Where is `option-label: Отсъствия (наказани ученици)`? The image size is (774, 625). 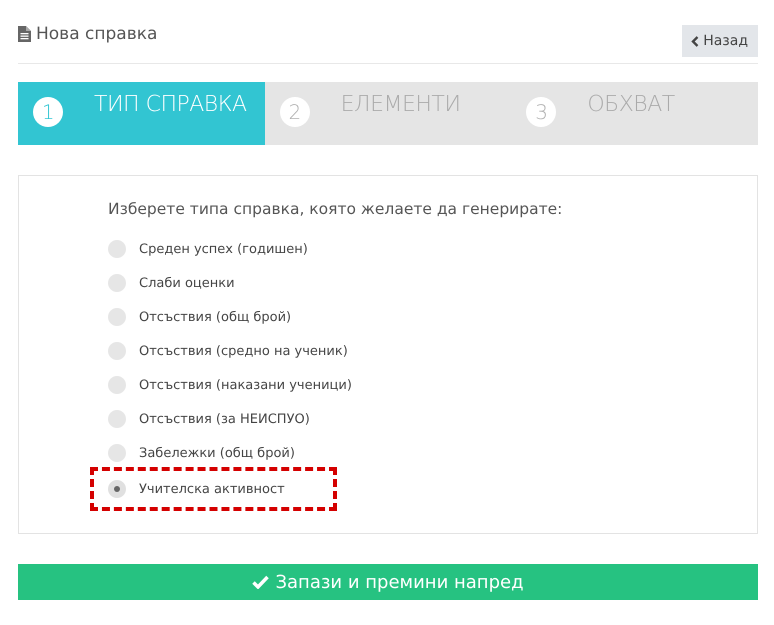 option-label: Отсъствия (наказани ученици) is located at coordinates (245, 385).